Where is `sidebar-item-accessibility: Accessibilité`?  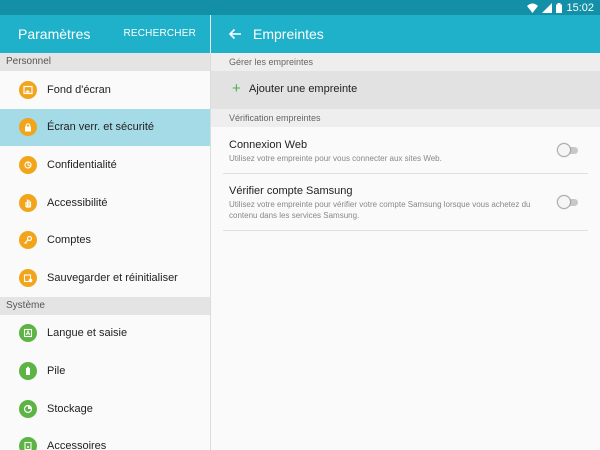 sidebar-item-accessibility: Accessibilité is located at coordinates (105, 203).